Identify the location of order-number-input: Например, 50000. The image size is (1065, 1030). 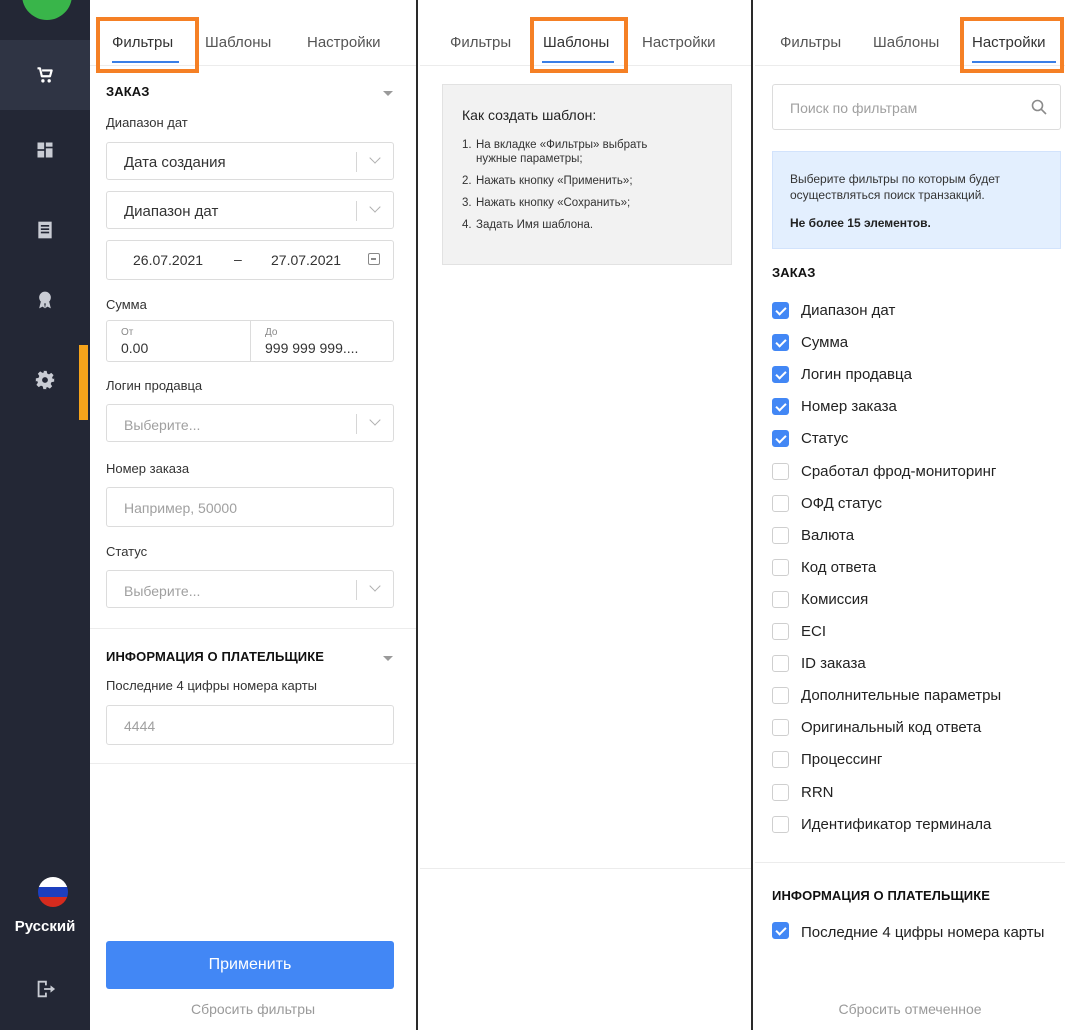
(250, 507).